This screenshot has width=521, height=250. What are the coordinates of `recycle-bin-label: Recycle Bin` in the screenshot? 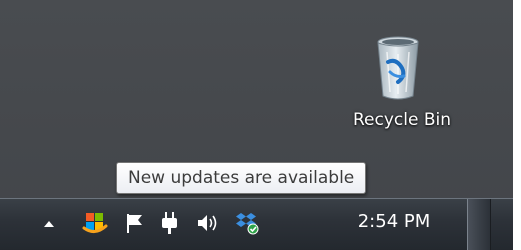 It's located at (401, 120).